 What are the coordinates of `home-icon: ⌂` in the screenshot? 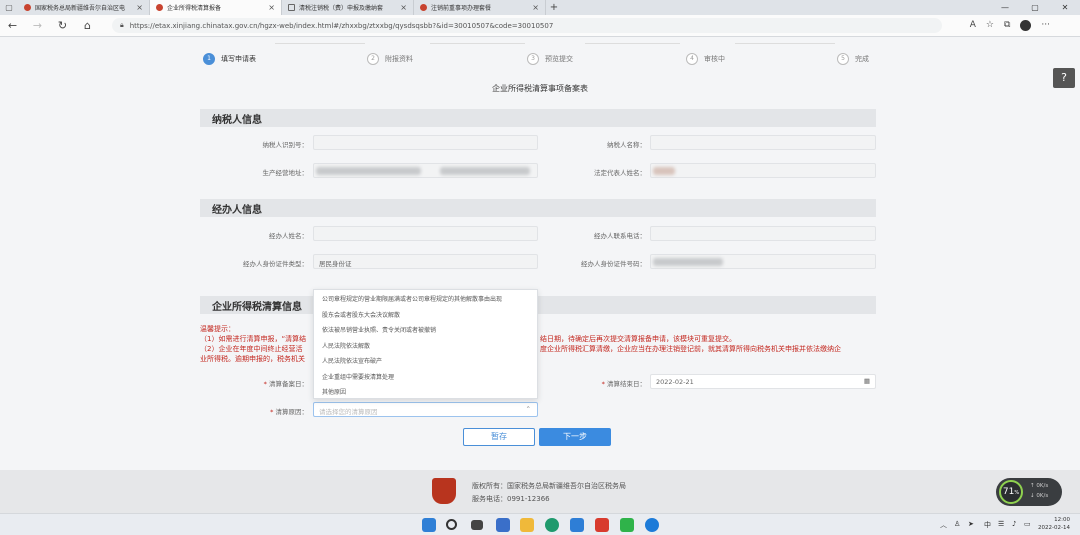 It's located at (87, 25).